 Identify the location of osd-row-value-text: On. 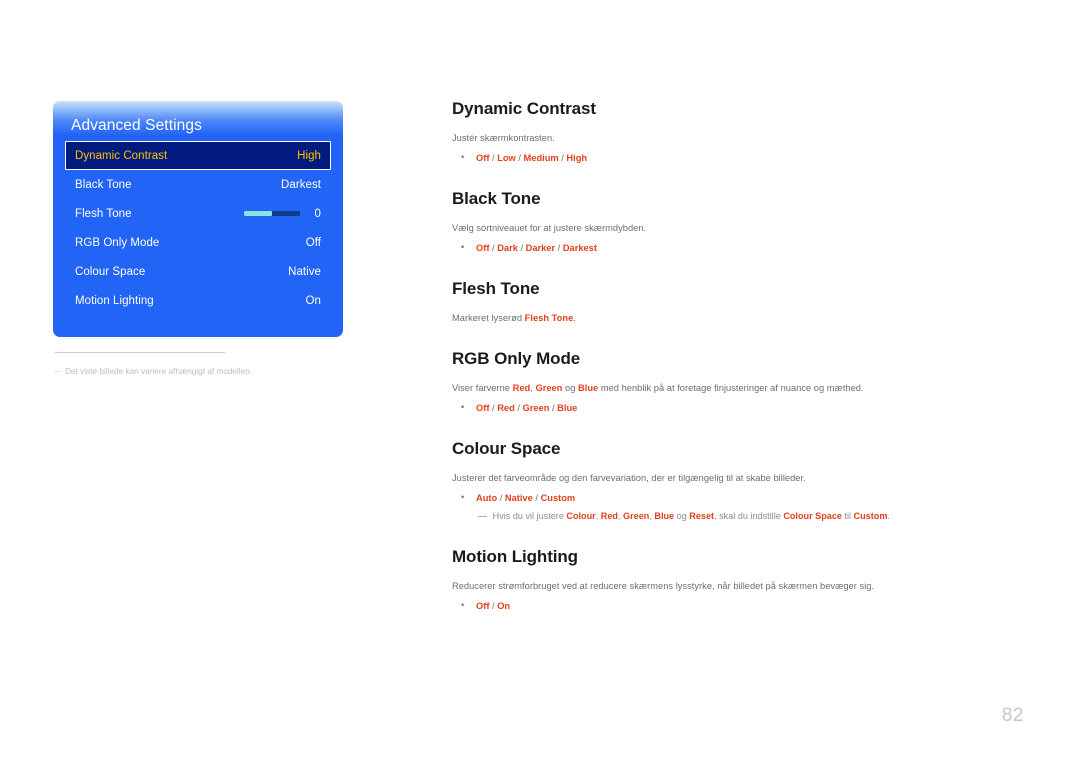
(313, 300).